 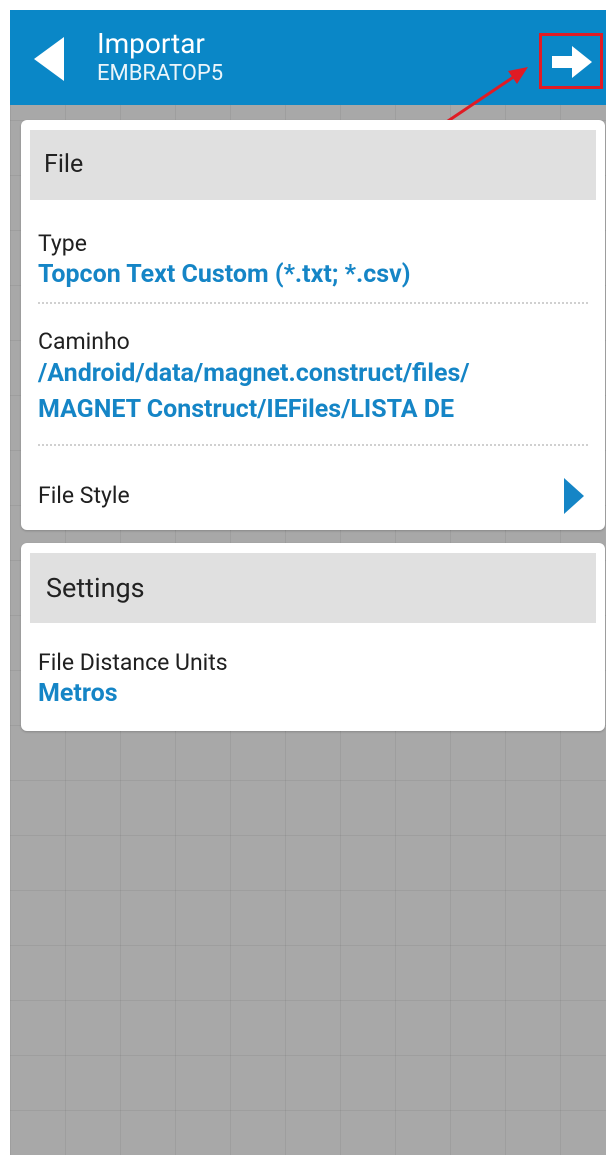 I want to click on path-value-line1: /Android/data/magnet.construct/files/, so click(x=254, y=373).